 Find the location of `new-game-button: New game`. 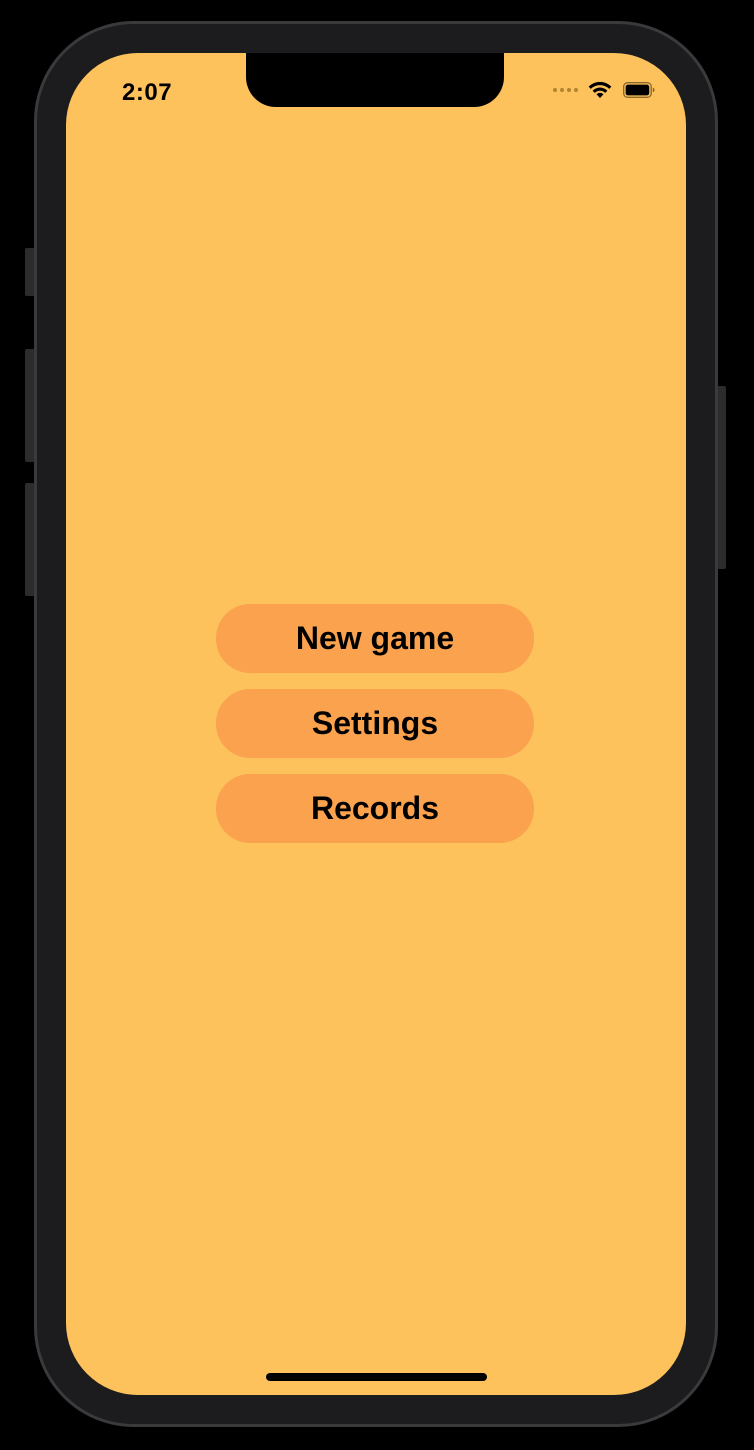

new-game-button: New game is located at coordinates (375, 638).